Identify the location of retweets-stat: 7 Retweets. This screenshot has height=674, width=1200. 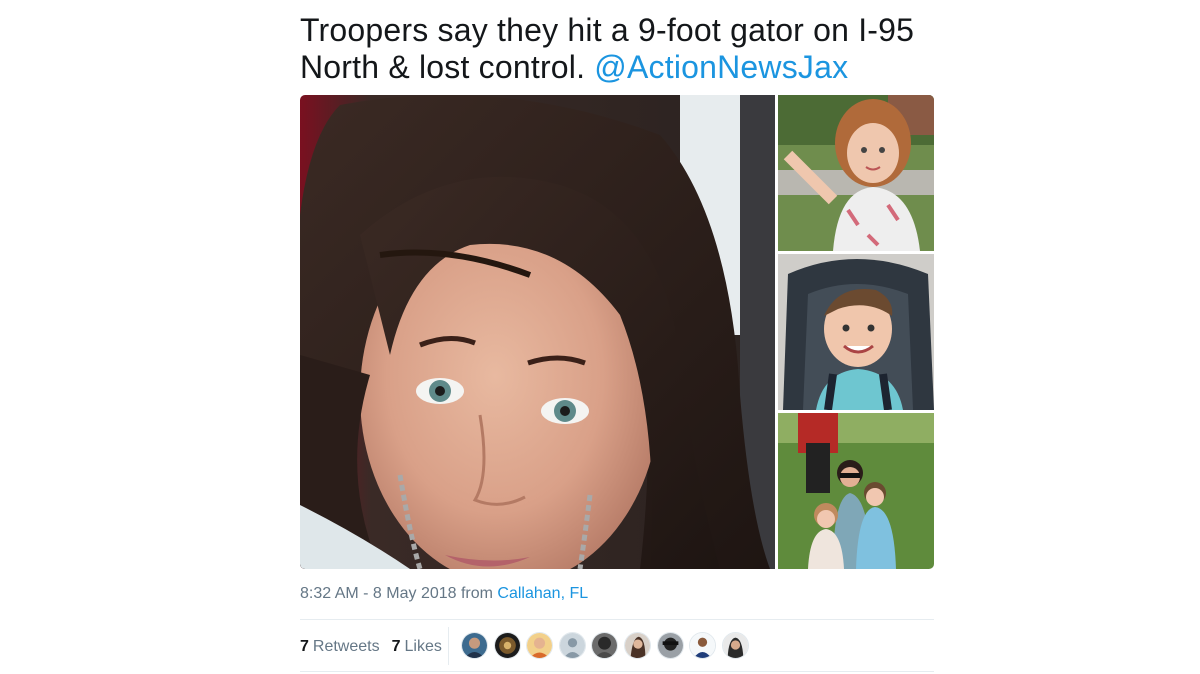
(340, 647).